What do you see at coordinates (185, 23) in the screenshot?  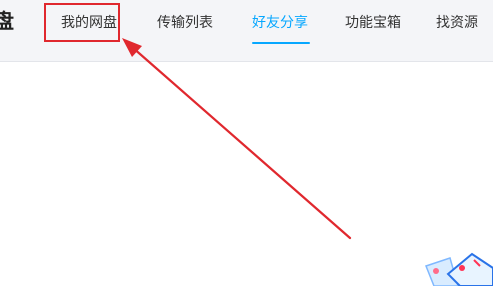 I see `tab-transfer-list: 传输列表` at bounding box center [185, 23].